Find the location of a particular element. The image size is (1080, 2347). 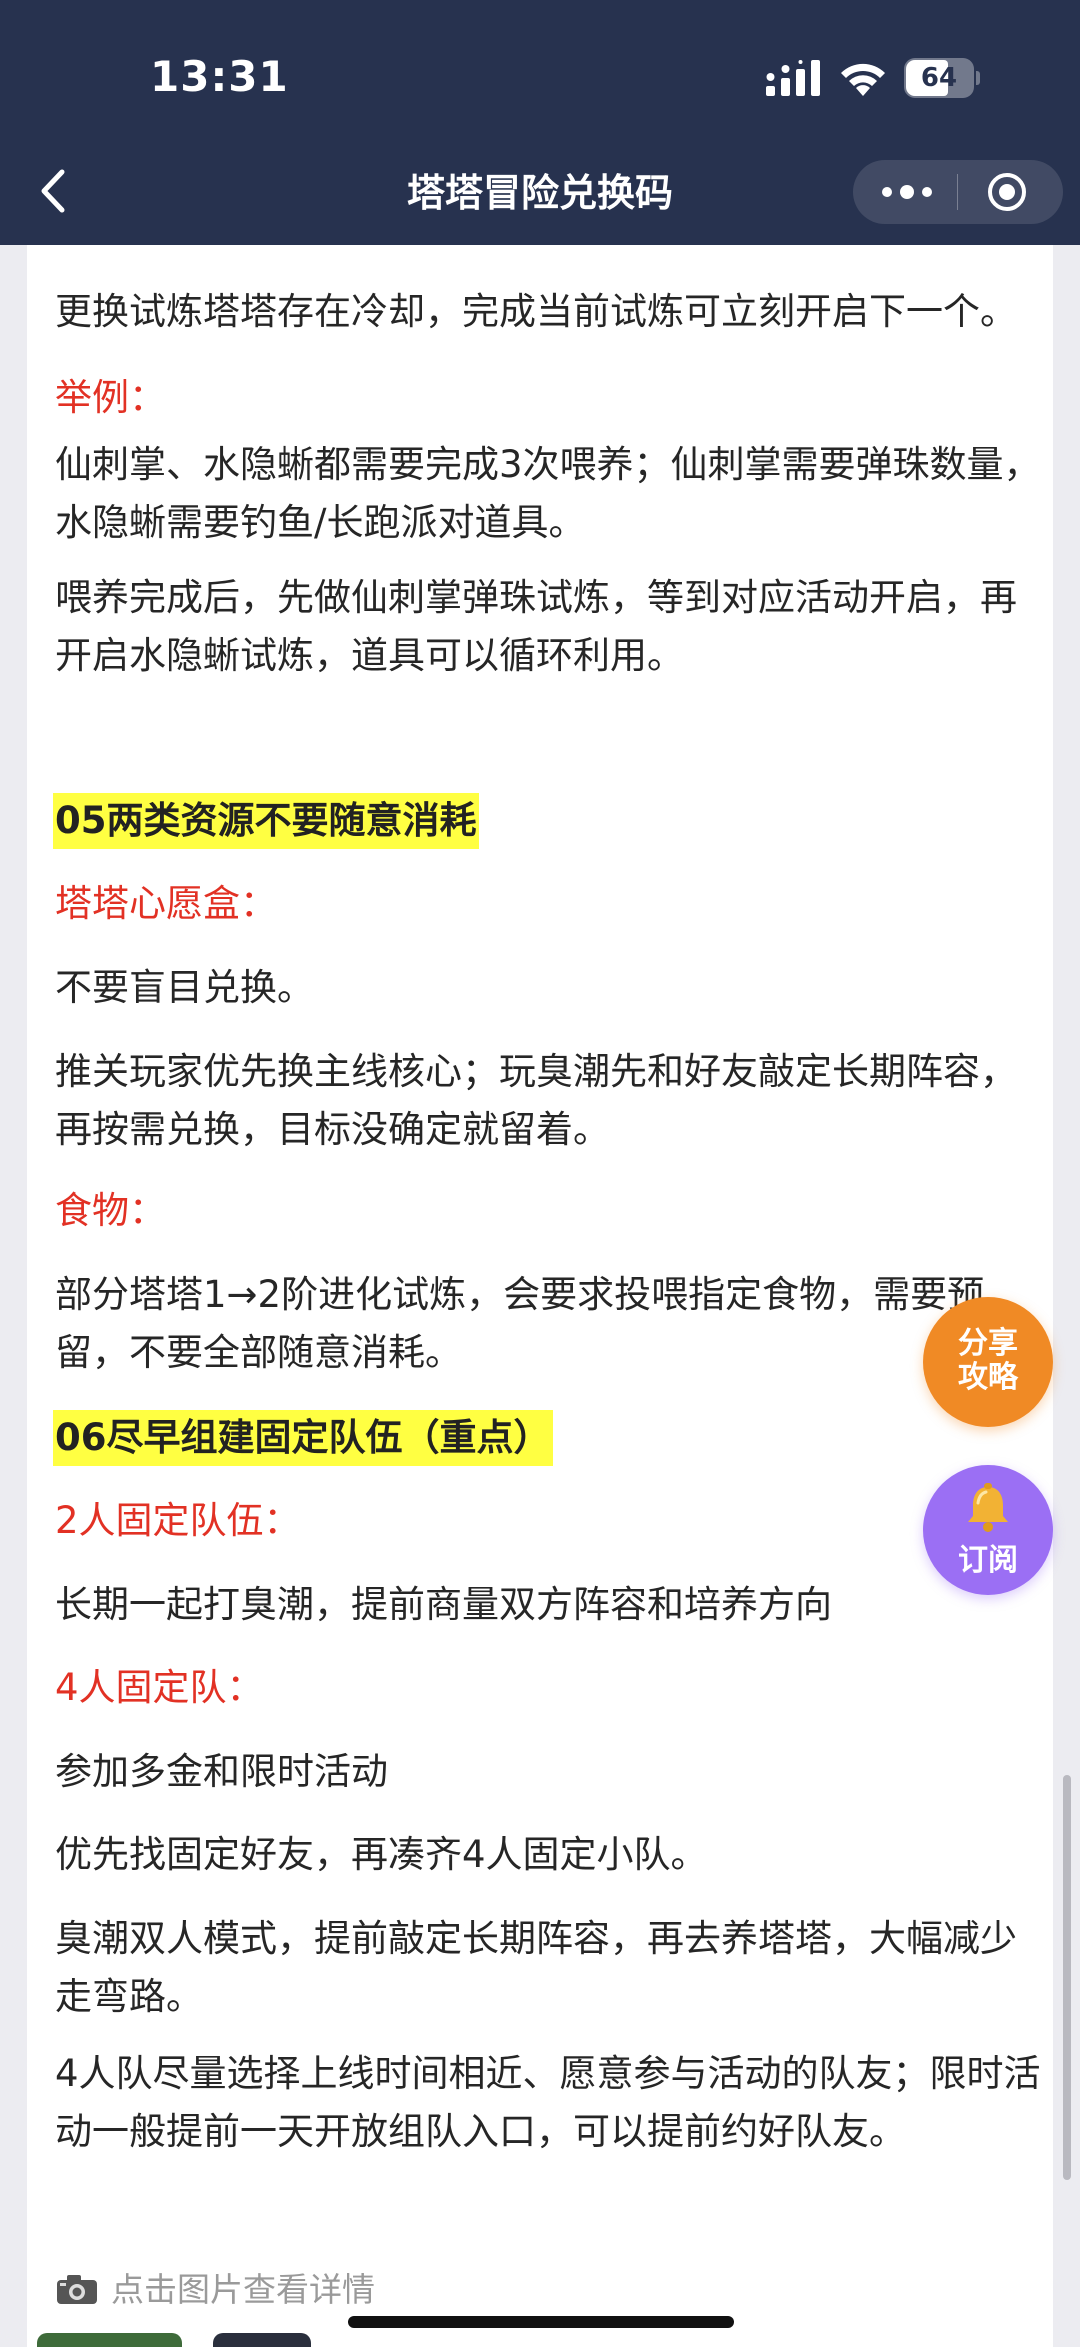

section-heading-05: 05两类资源不要随意消耗 is located at coordinates (266, 821).